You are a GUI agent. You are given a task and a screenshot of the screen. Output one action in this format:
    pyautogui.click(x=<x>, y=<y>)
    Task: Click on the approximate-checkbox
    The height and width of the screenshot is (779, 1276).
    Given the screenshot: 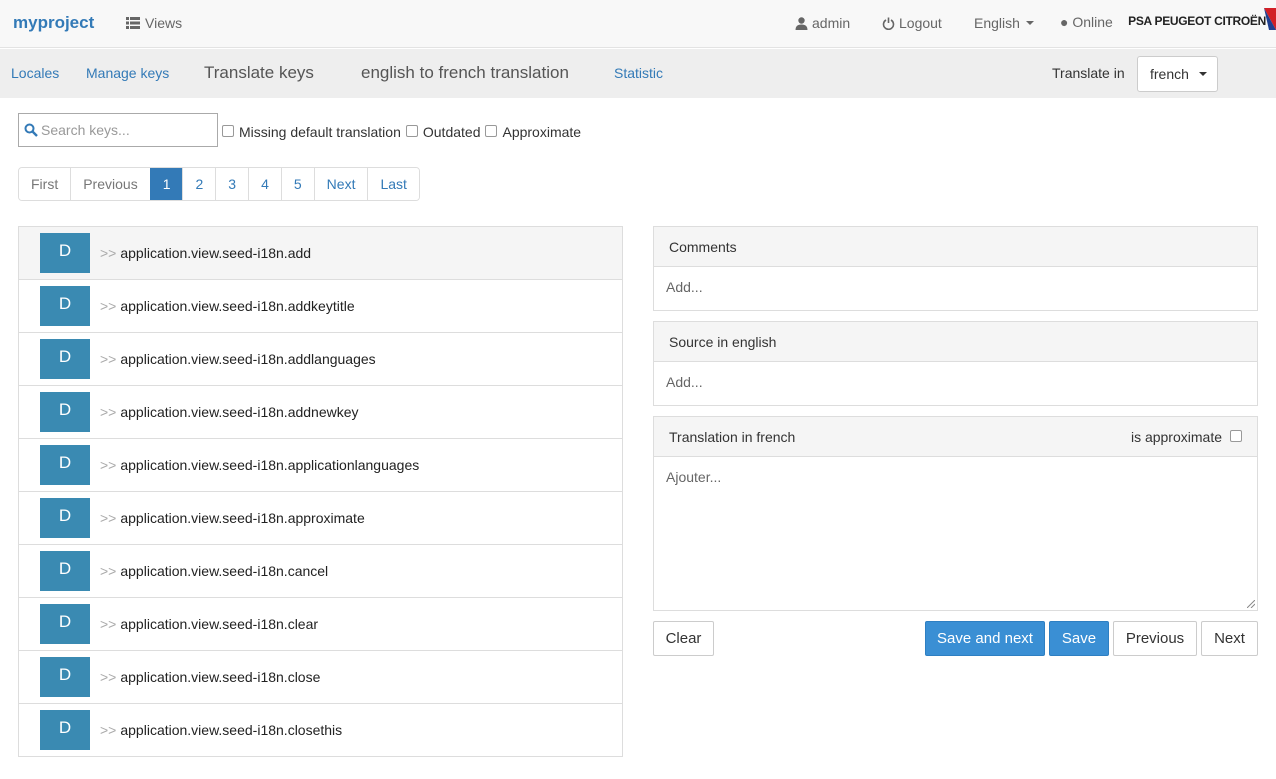 What is the action you would take?
    pyautogui.click(x=491, y=131)
    